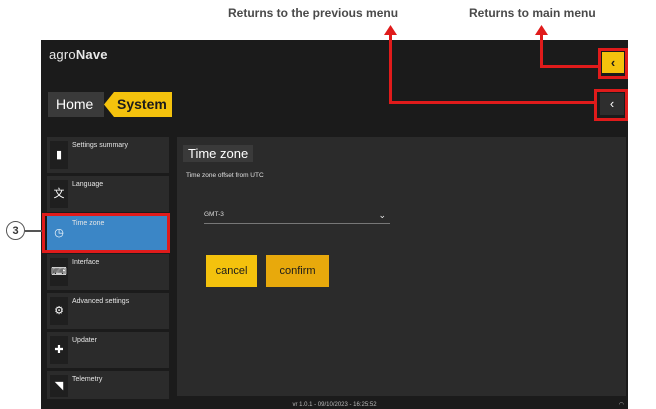 This screenshot has width=656, height=409. I want to click on confirm-button: confirm, so click(297, 271).